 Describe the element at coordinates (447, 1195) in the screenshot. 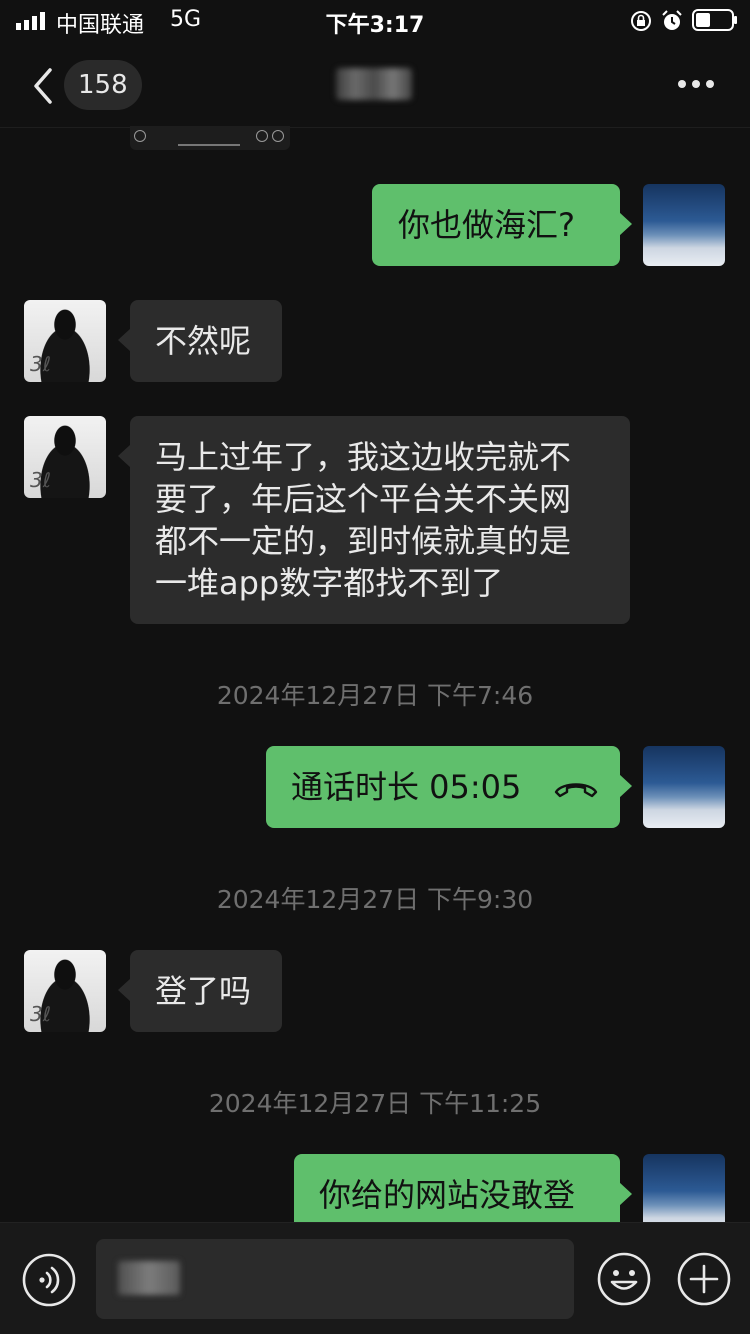

I see `message-text: 你给的网站没敢登` at that location.